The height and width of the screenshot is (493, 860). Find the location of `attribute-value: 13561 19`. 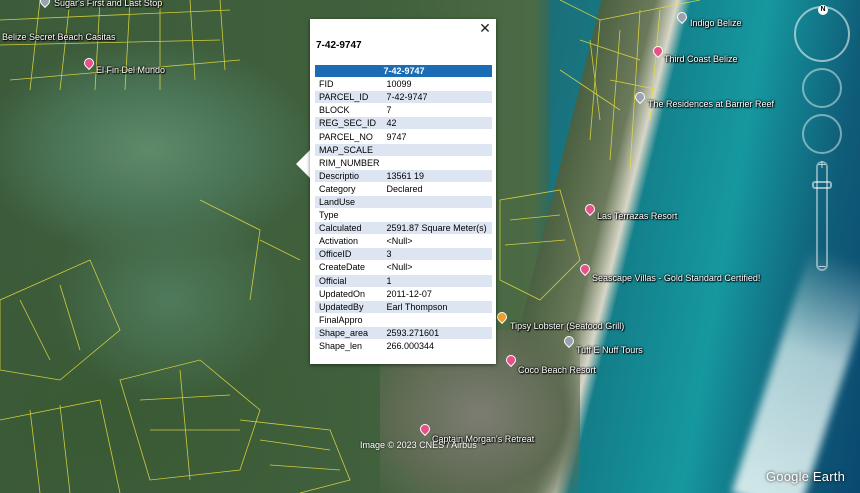

attribute-value: 13561 19 is located at coordinates (437, 175).